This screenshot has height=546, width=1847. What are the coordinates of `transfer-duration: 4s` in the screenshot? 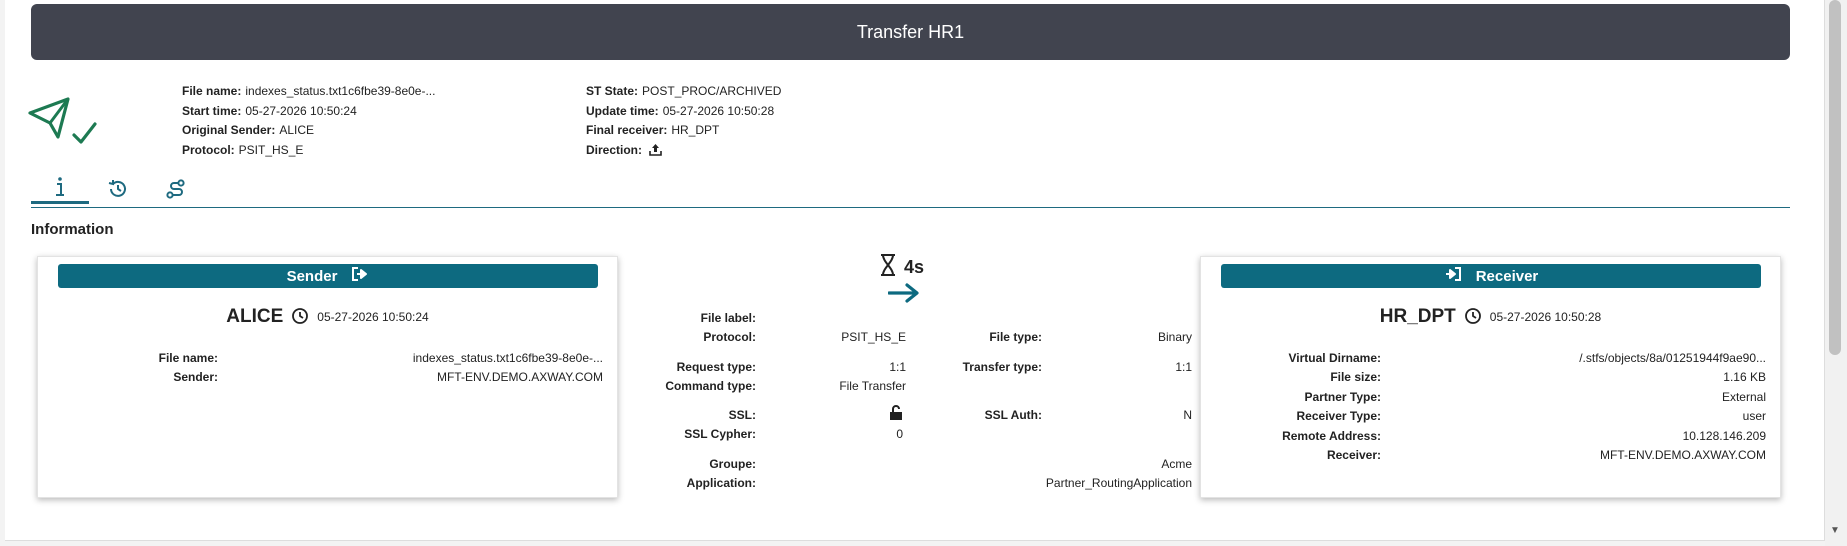 It's located at (902, 267).